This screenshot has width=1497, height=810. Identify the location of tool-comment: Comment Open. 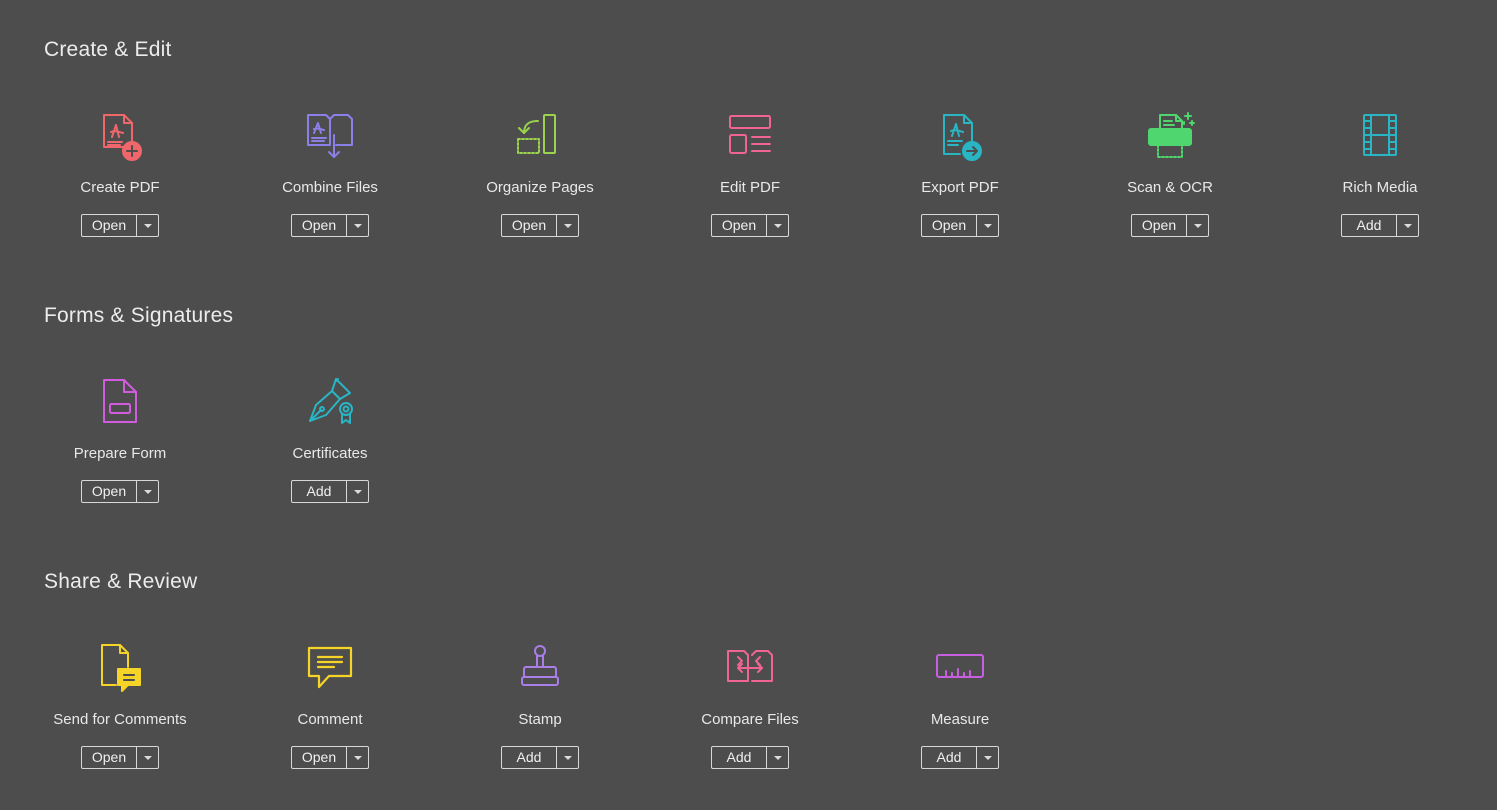
(330, 718).